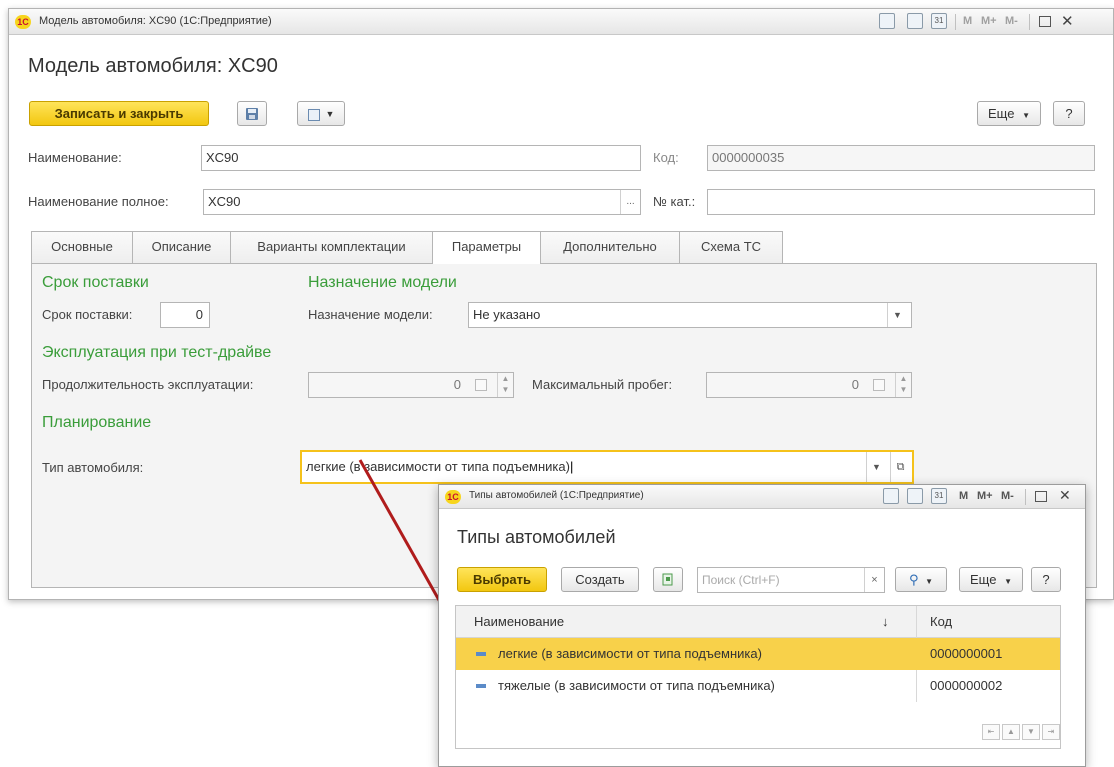 This screenshot has height=767, width=1114. Describe the element at coordinates (1046, 579) in the screenshot. I see `help-button: ?` at that location.